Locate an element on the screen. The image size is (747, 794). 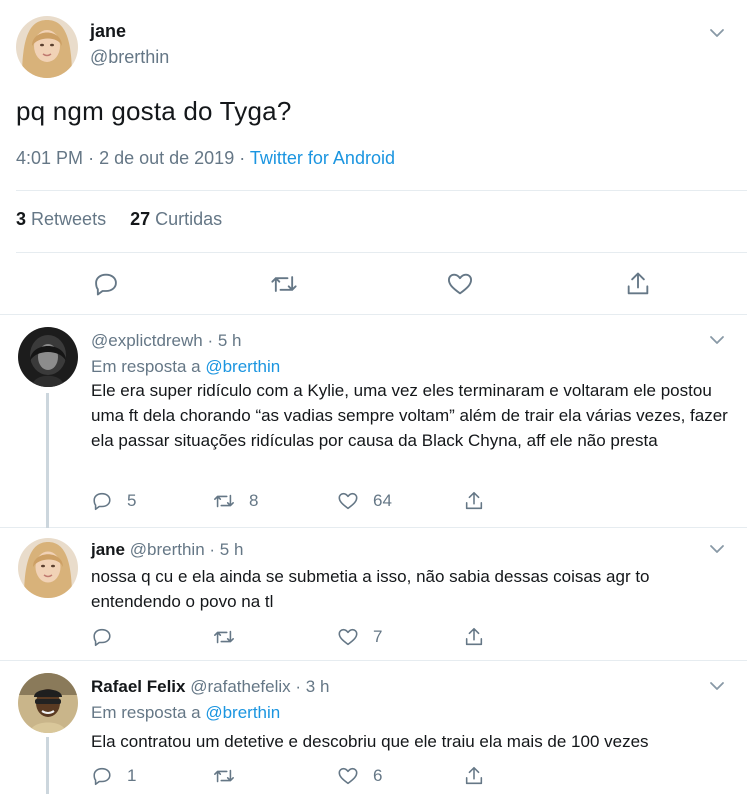
retweets-stat: 3 Retweets is located at coordinates (61, 219).